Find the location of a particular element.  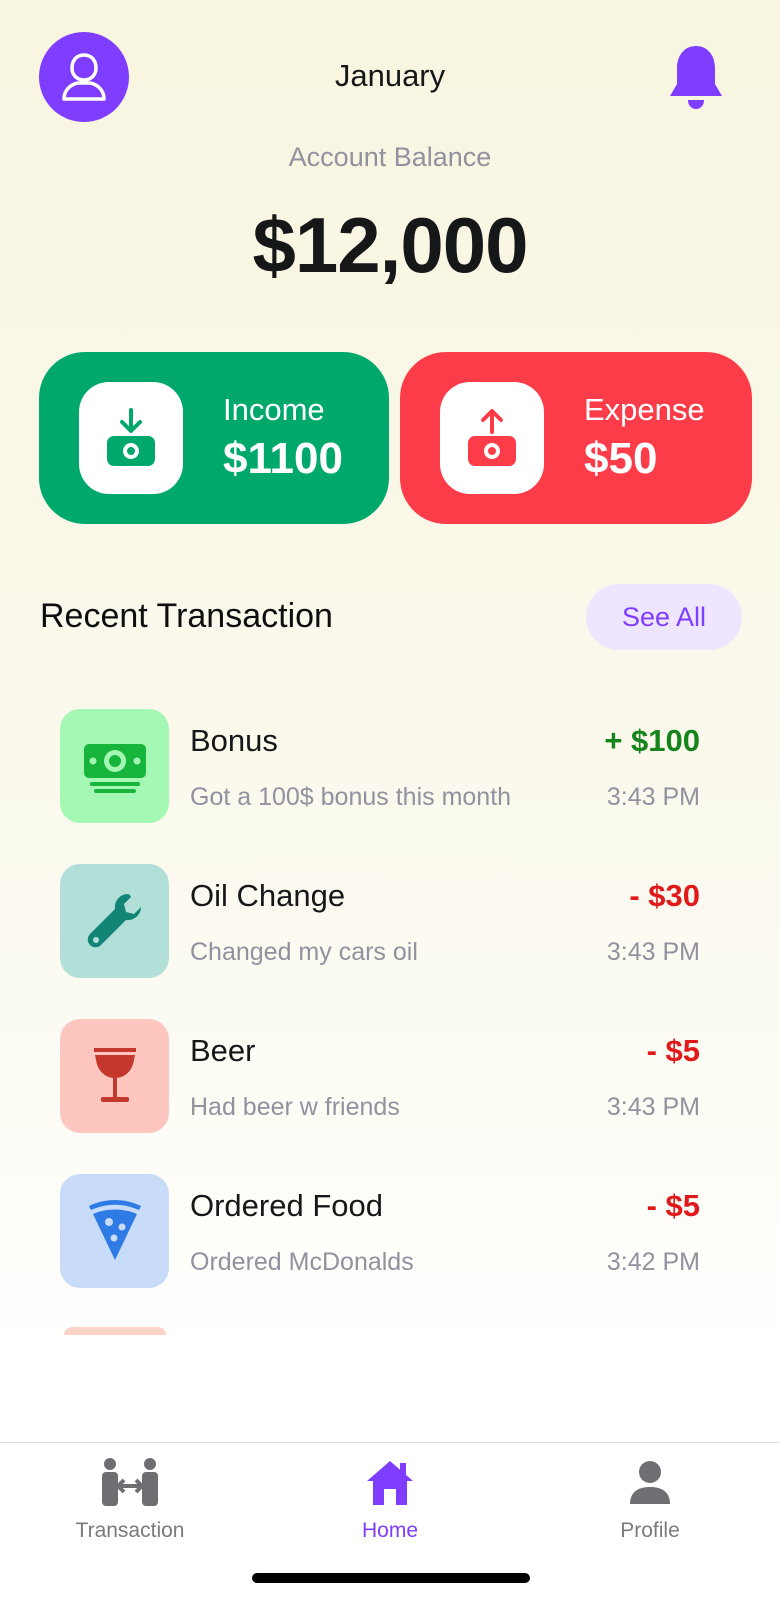

tab-transaction: Transaction is located at coordinates (130, 1503).